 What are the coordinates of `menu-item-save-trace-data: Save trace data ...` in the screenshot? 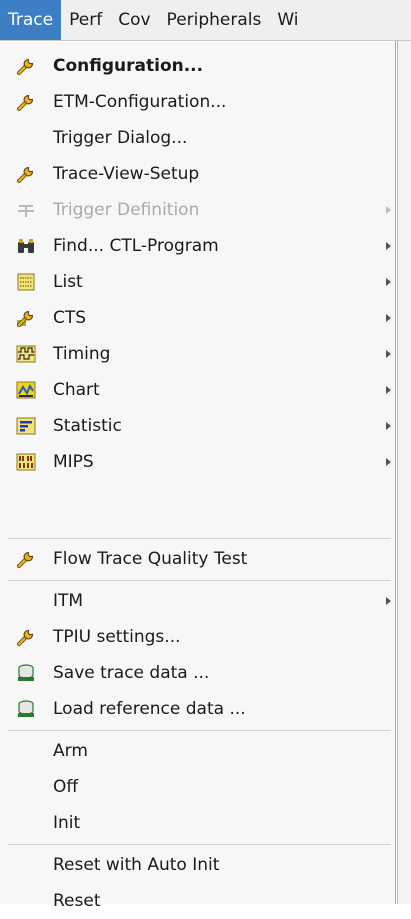 It's located at (197, 673).